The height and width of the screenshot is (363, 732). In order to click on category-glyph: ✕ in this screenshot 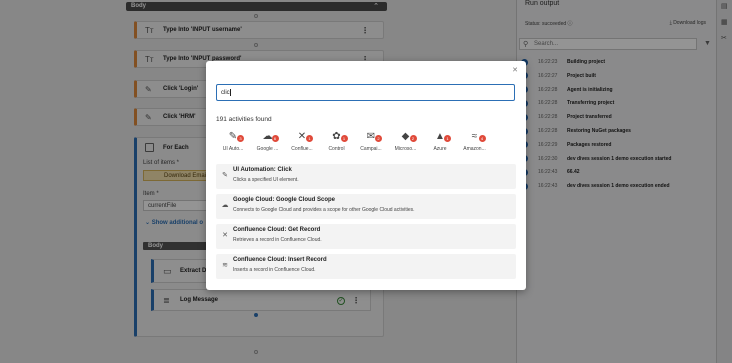, I will do `click(302, 136)`.